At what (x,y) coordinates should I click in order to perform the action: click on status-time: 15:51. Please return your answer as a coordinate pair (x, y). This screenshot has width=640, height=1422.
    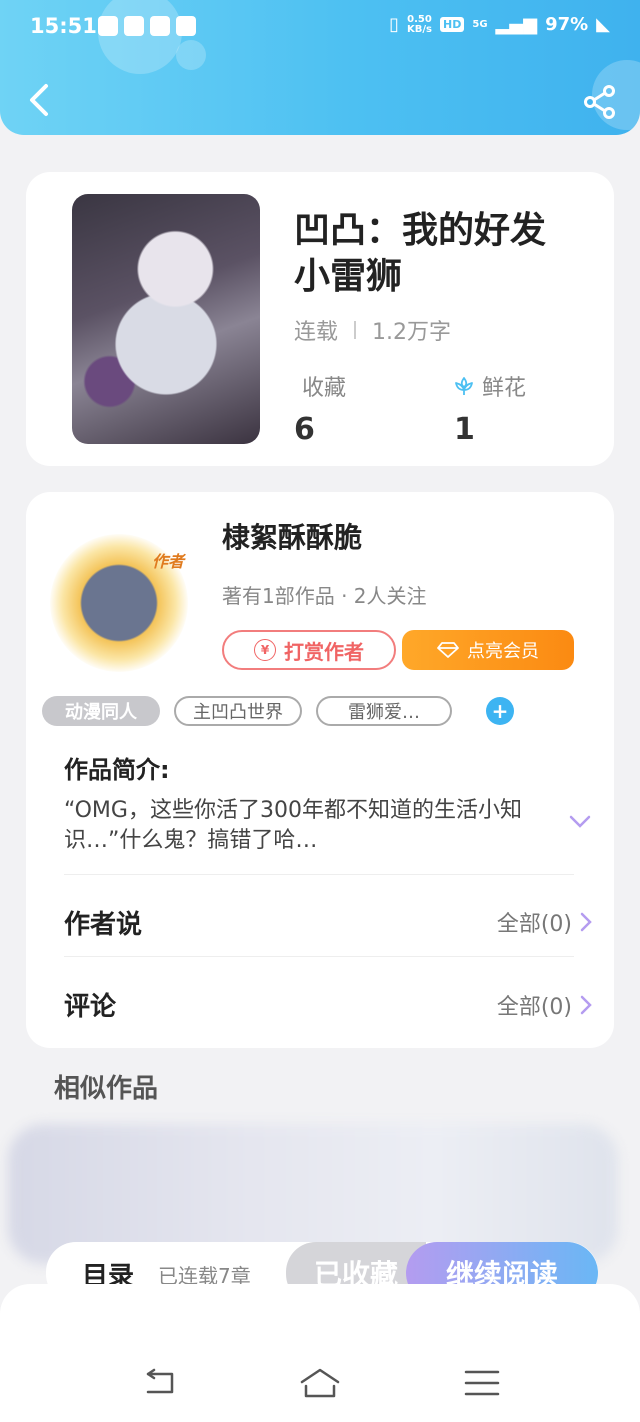
    Looking at the image, I should click on (63, 26).